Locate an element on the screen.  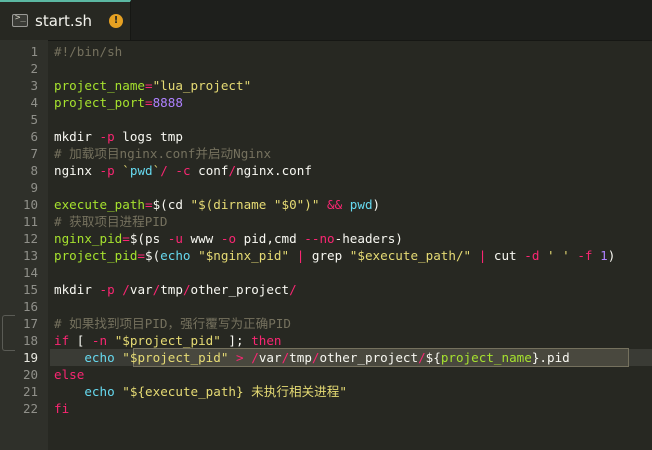
code-token: "$project_pid" is located at coordinates (175, 357).